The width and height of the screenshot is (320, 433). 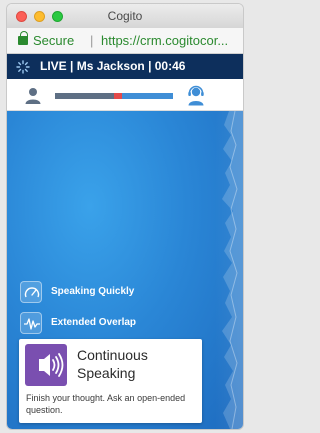 What do you see at coordinates (31, 323) in the screenshot?
I see `overlap-wave-icon` at bounding box center [31, 323].